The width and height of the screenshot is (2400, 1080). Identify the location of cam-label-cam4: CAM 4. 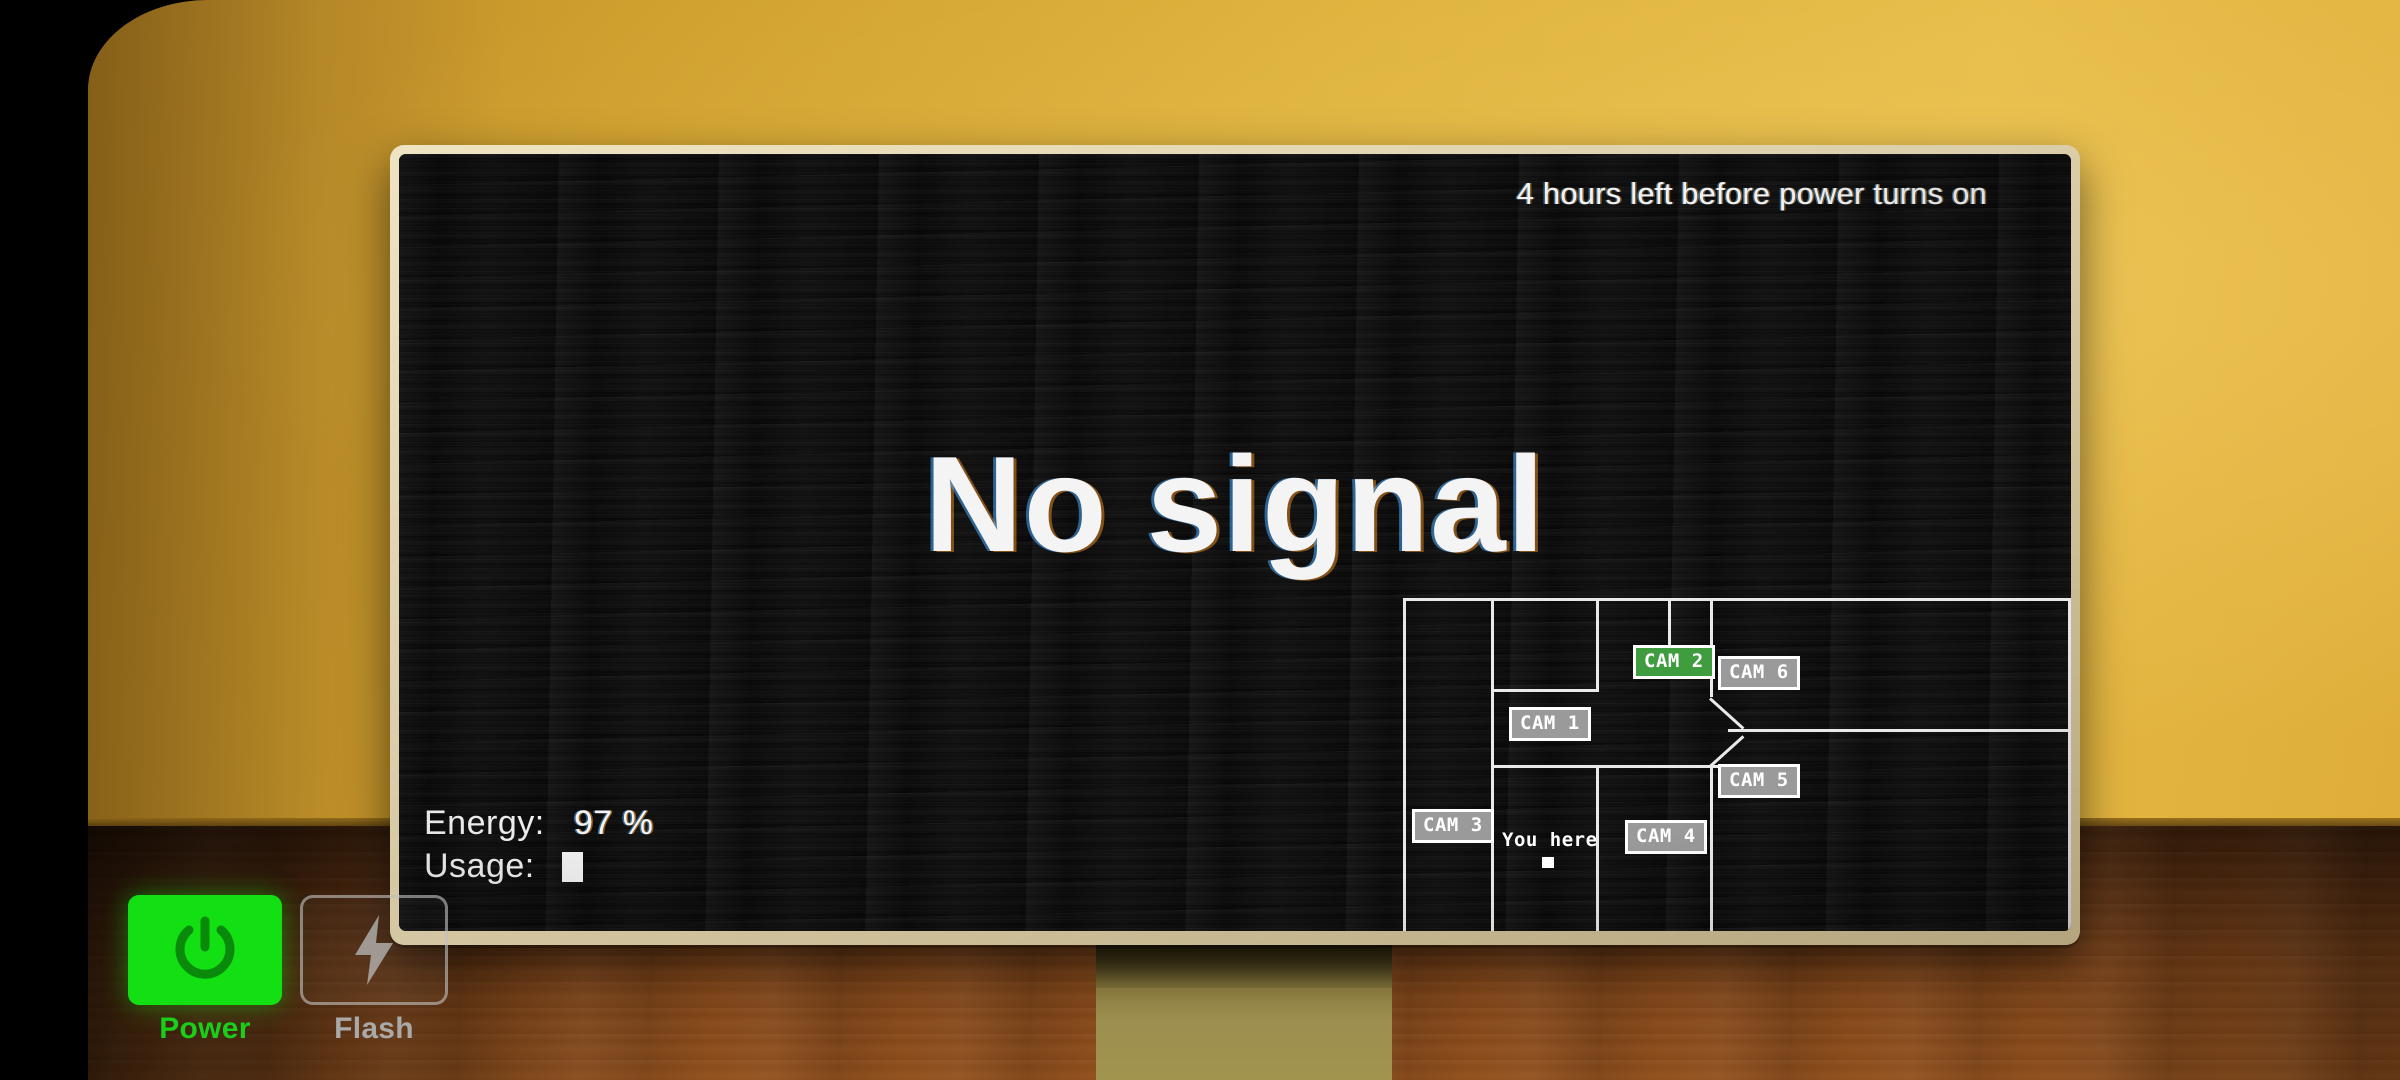
(1666, 837).